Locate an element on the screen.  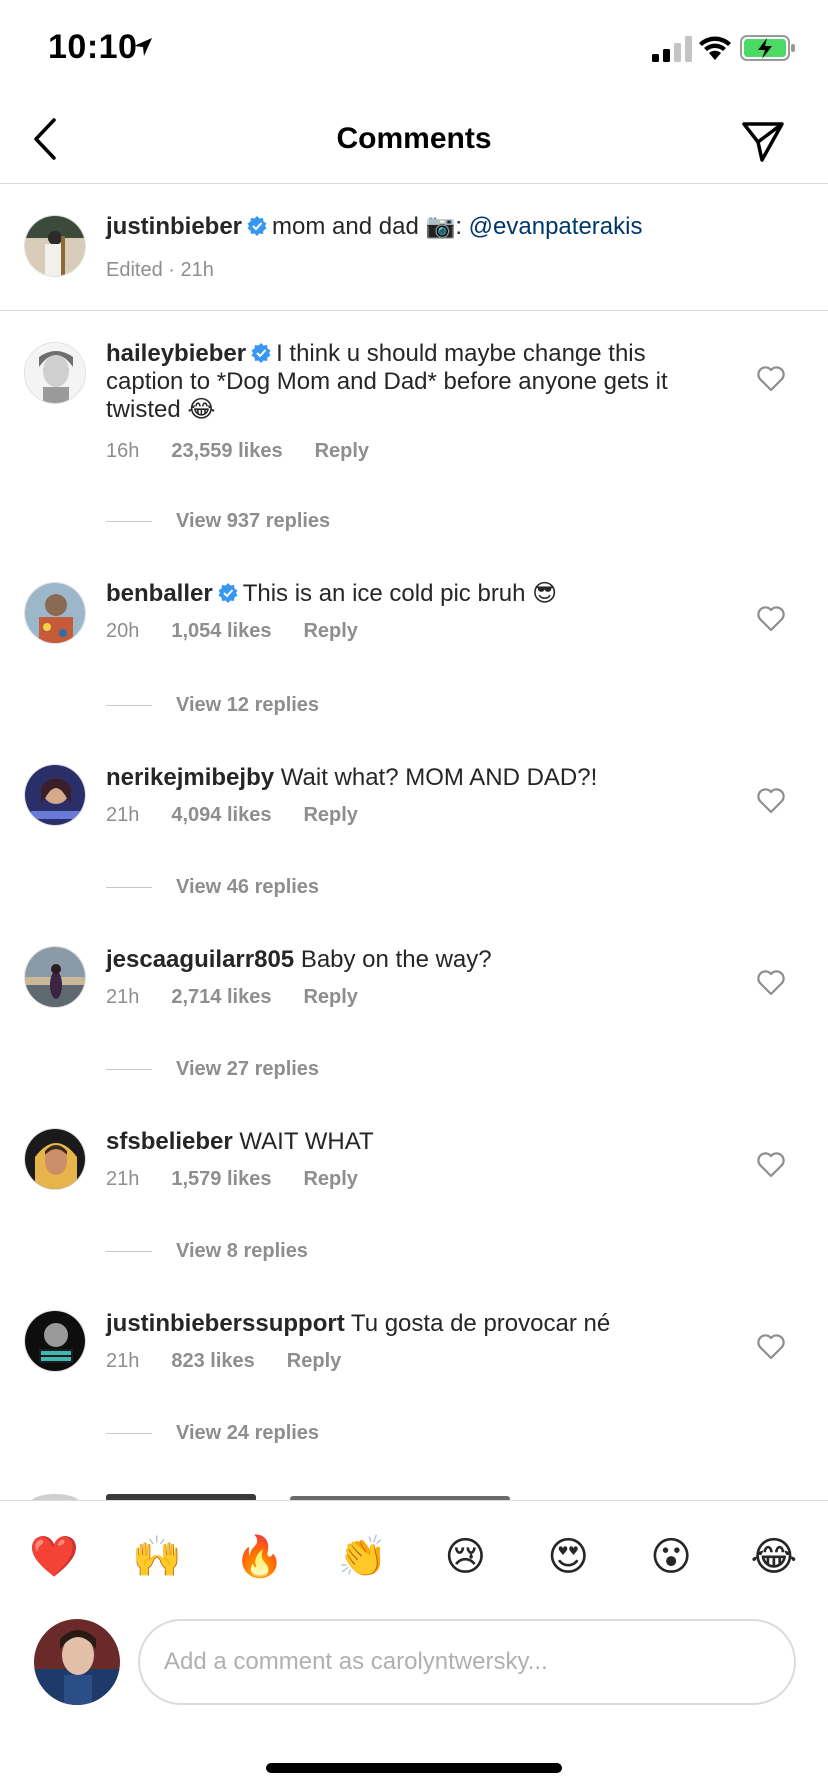
comment-likes: 2,714 likes is located at coordinates (221, 997).